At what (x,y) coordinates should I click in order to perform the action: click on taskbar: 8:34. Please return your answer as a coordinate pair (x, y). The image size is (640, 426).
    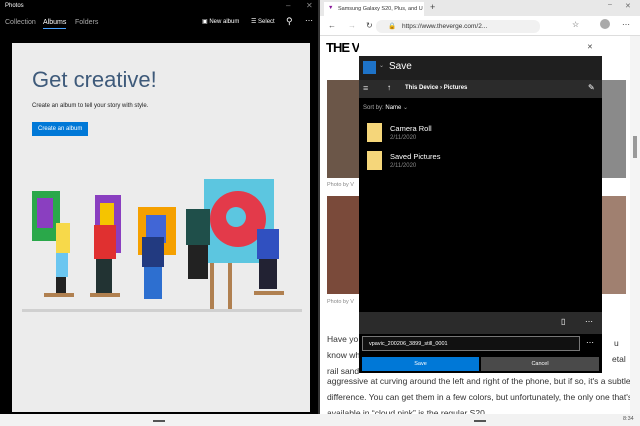
    Looking at the image, I should click on (320, 420).